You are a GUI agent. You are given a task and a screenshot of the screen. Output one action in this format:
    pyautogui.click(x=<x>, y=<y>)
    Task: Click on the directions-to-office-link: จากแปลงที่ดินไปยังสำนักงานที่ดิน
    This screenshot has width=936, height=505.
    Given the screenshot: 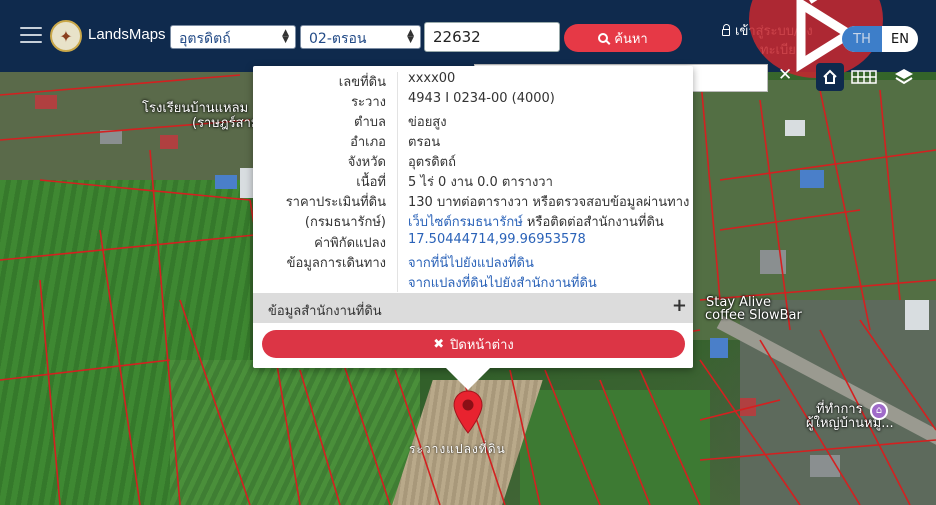 What is the action you would take?
    pyautogui.click(x=502, y=282)
    